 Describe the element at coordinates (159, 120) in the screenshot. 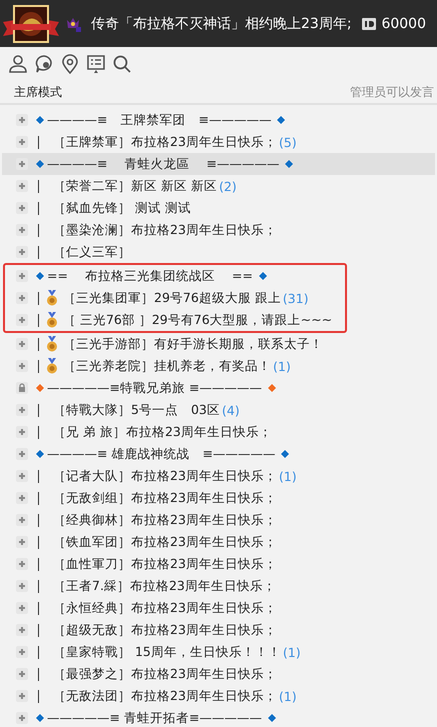

I see `category-title: ————≡ 王牌禁军团 ≡—————` at that location.